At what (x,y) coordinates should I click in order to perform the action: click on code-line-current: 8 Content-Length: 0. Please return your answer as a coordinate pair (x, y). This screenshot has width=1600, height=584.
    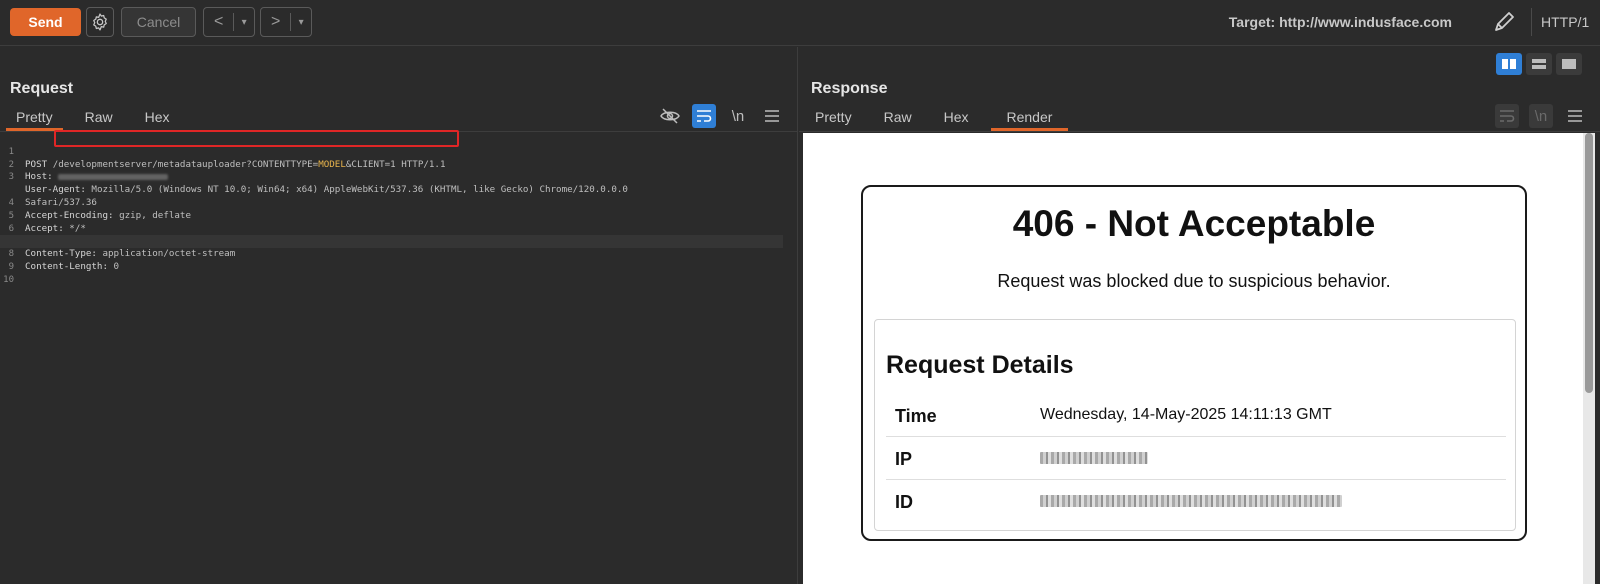
    Looking at the image, I should click on (391, 253).